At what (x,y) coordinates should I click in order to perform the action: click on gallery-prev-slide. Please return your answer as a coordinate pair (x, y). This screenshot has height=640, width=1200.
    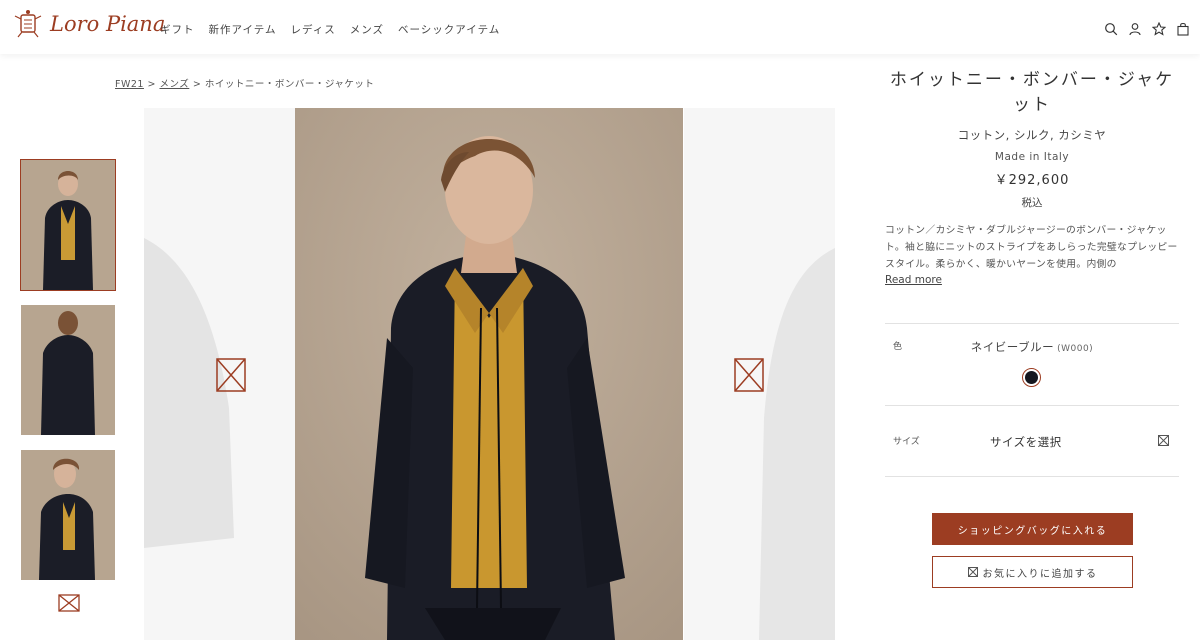
    Looking at the image, I should click on (219, 374).